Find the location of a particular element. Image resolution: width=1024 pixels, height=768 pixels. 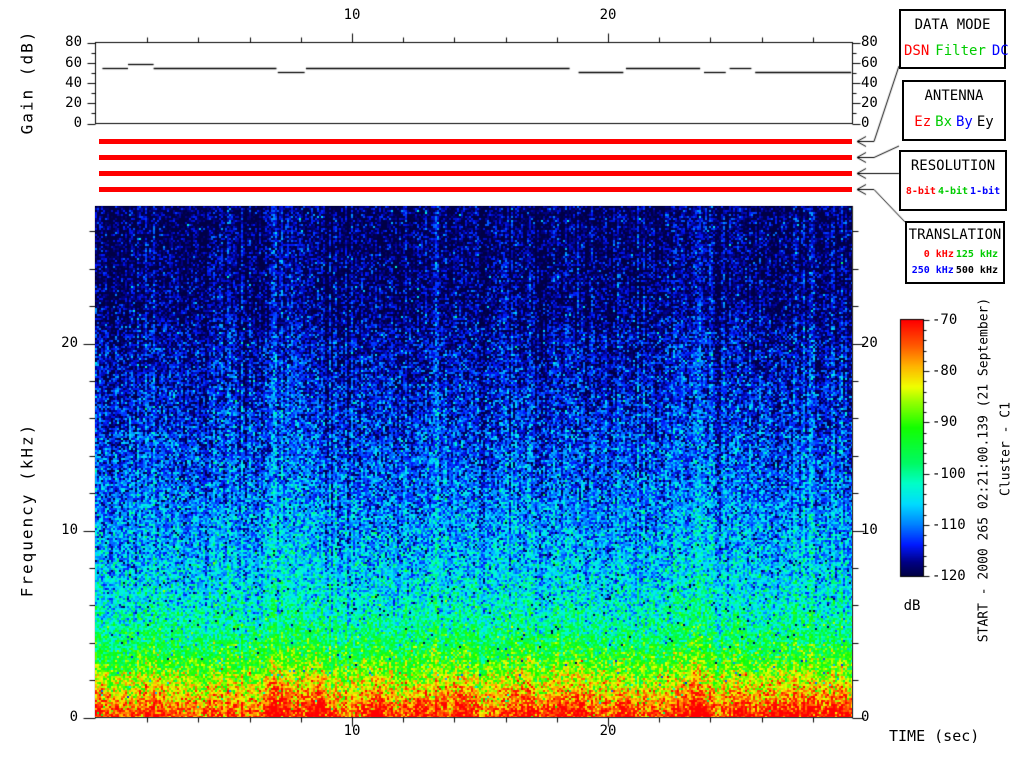

legend-row: 0 kHz 125 kHz is located at coordinates (955, 255).